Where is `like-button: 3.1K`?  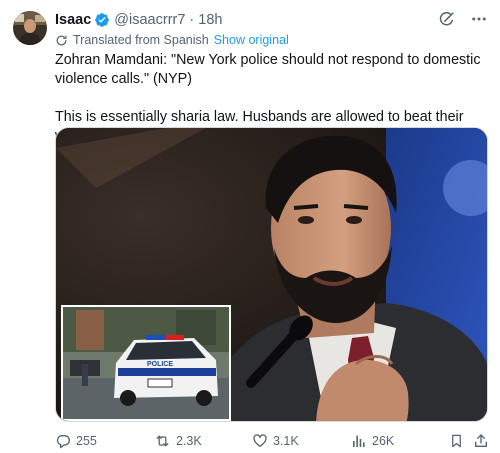 like-button: 3.1K is located at coordinates (275, 441).